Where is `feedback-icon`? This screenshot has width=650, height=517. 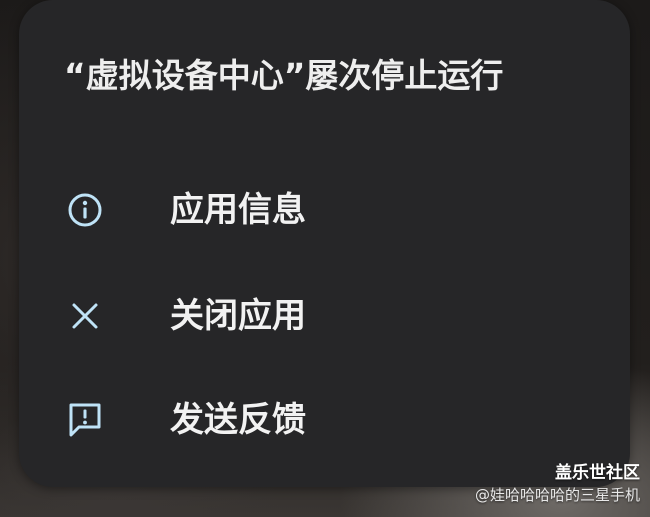
feedback-icon is located at coordinates (85, 420).